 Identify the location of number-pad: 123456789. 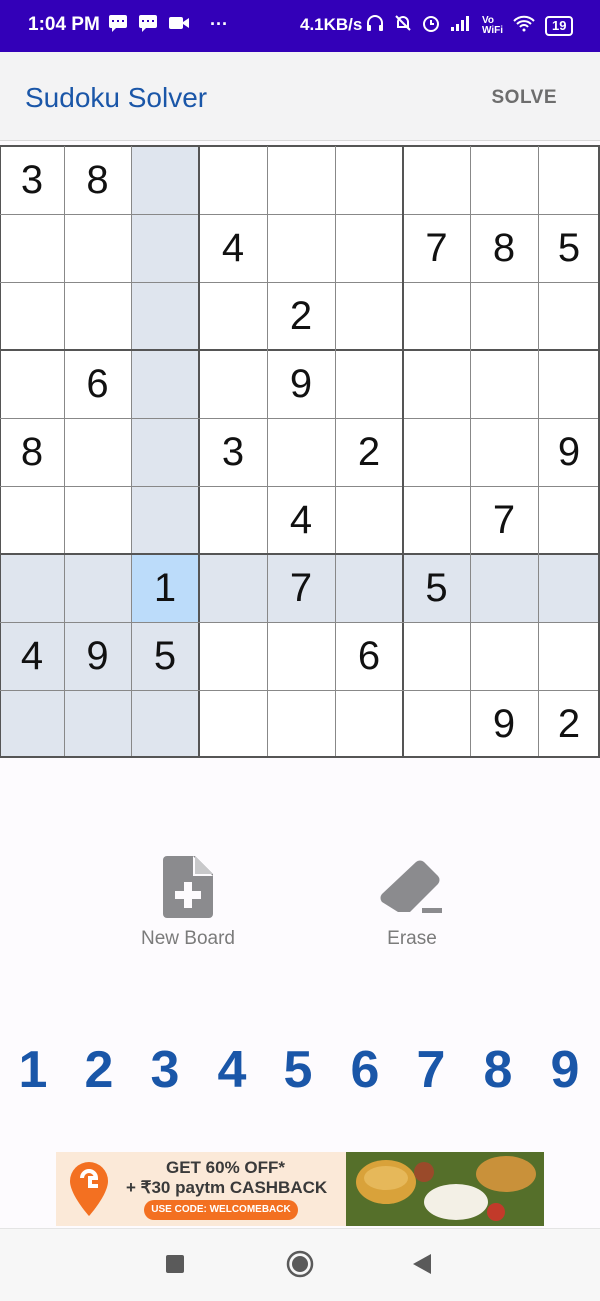
(300, 1075).